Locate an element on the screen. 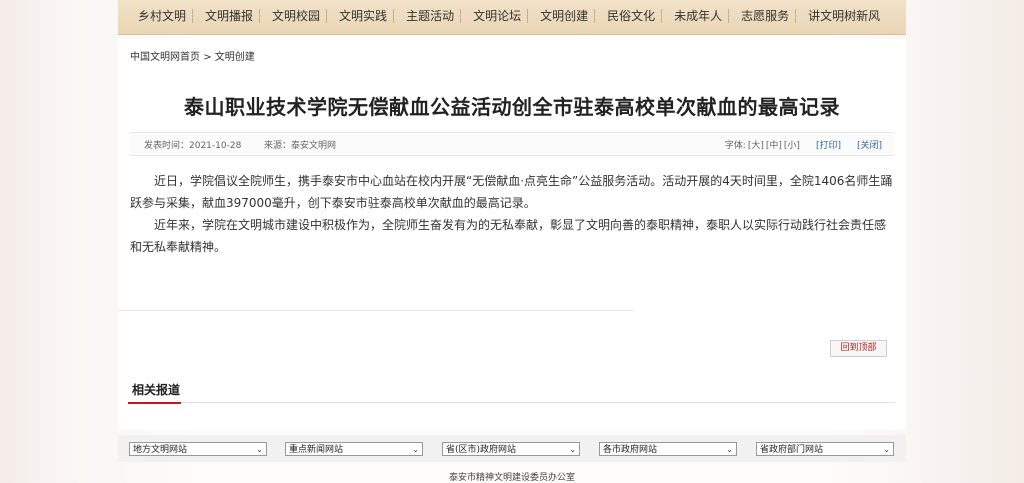 The width and height of the screenshot is (1024, 483). nav-item-broadcast: 文明播报 is located at coordinates (232, 16).